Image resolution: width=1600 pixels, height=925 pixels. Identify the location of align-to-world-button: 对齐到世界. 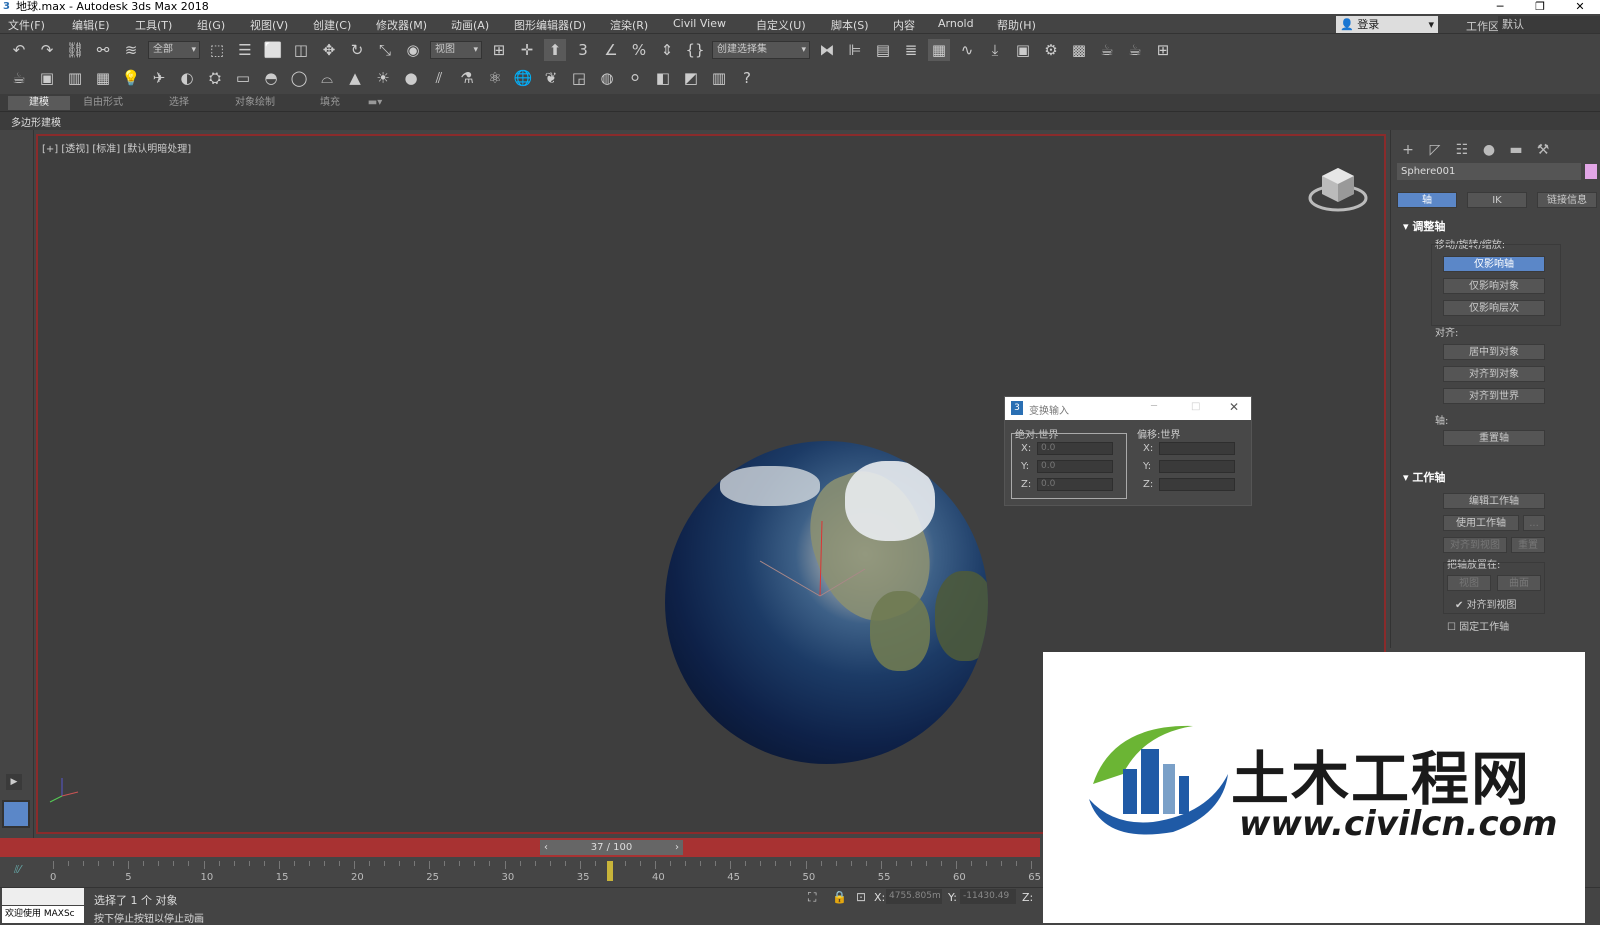
(1494, 396).